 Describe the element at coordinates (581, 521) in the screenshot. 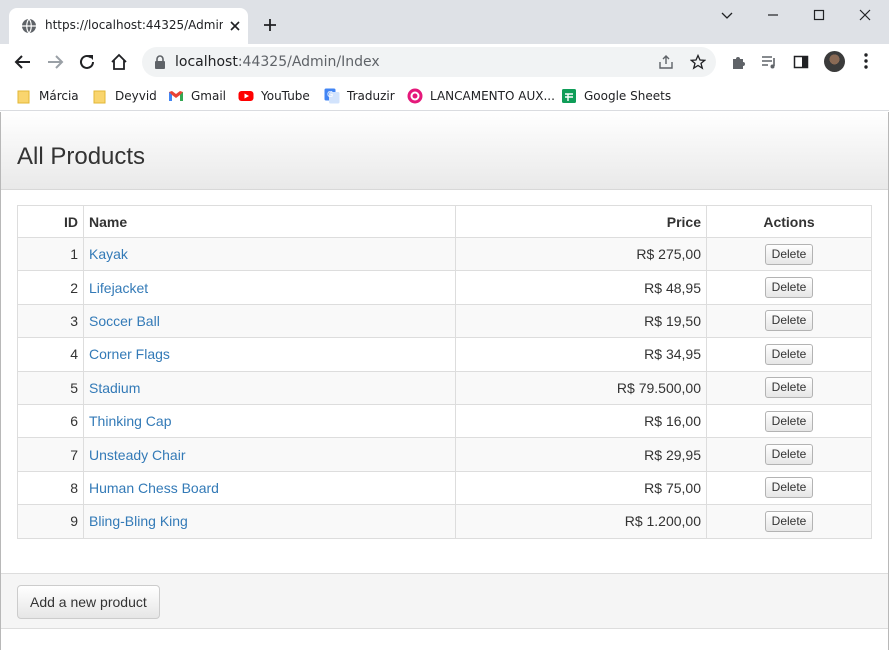

I see `product-price: R$ 1.200,00` at that location.